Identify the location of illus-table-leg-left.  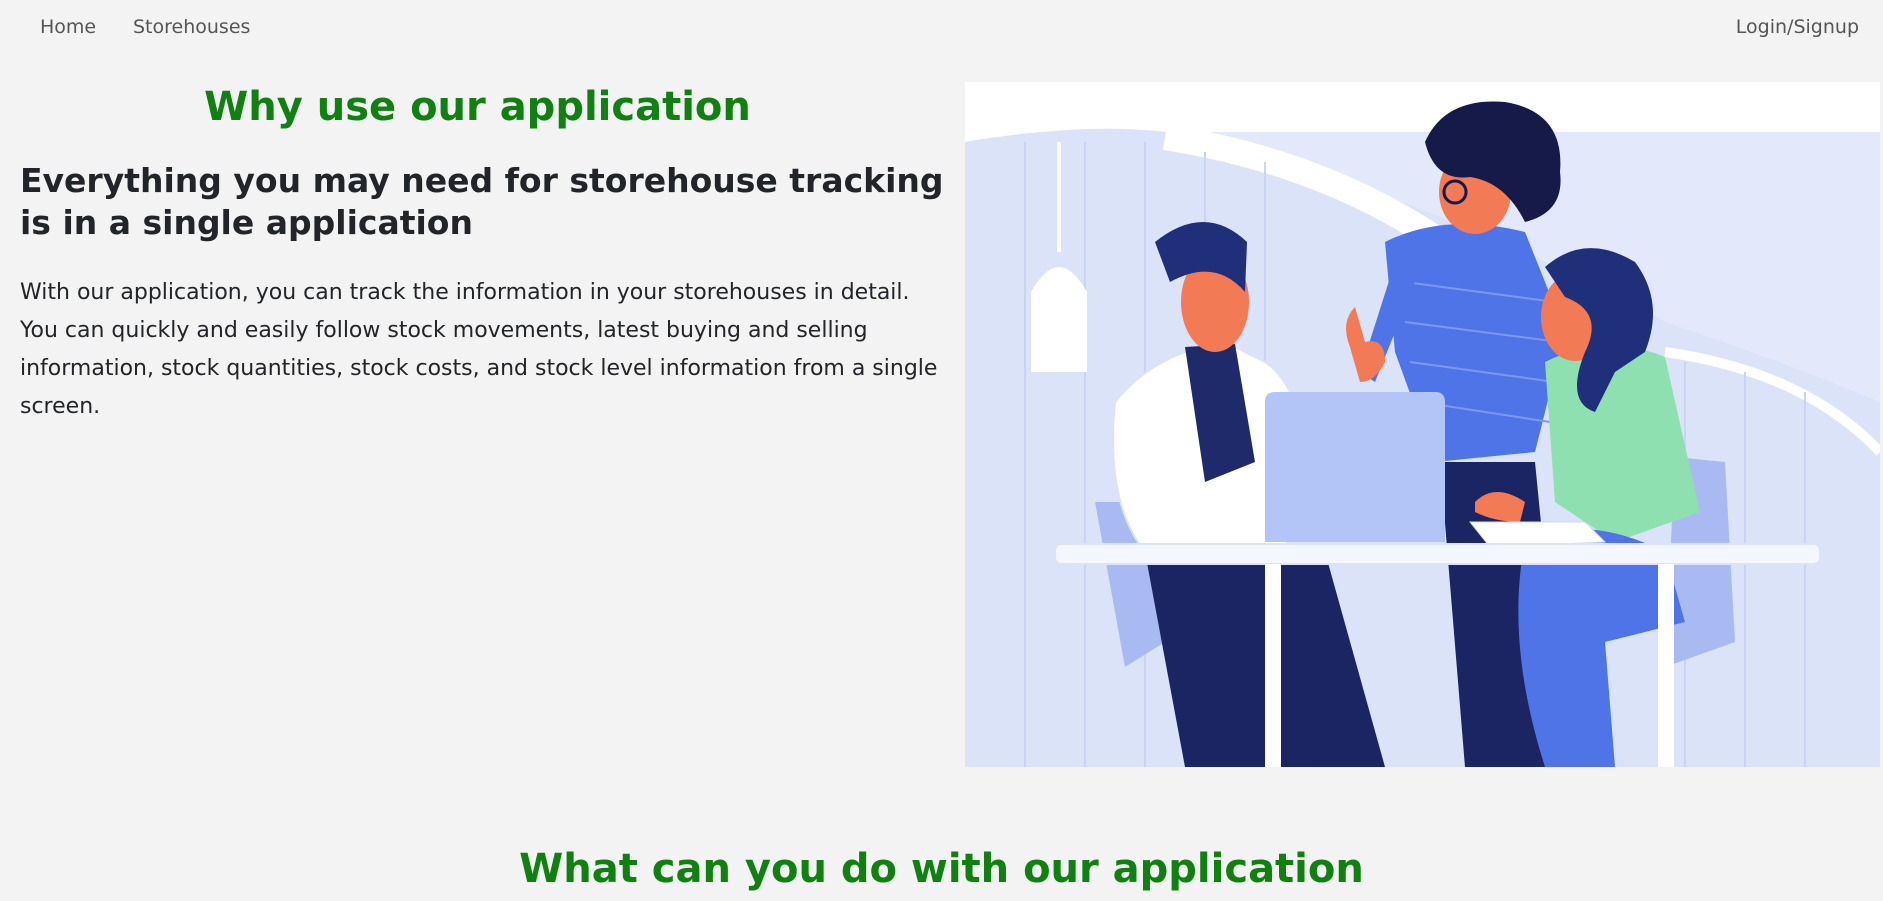
(1273, 665).